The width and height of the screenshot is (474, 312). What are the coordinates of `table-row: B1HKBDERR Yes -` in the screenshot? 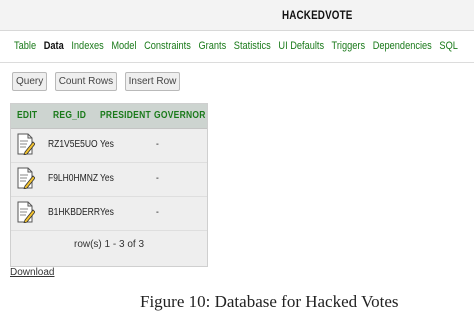 It's located at (109, 214).